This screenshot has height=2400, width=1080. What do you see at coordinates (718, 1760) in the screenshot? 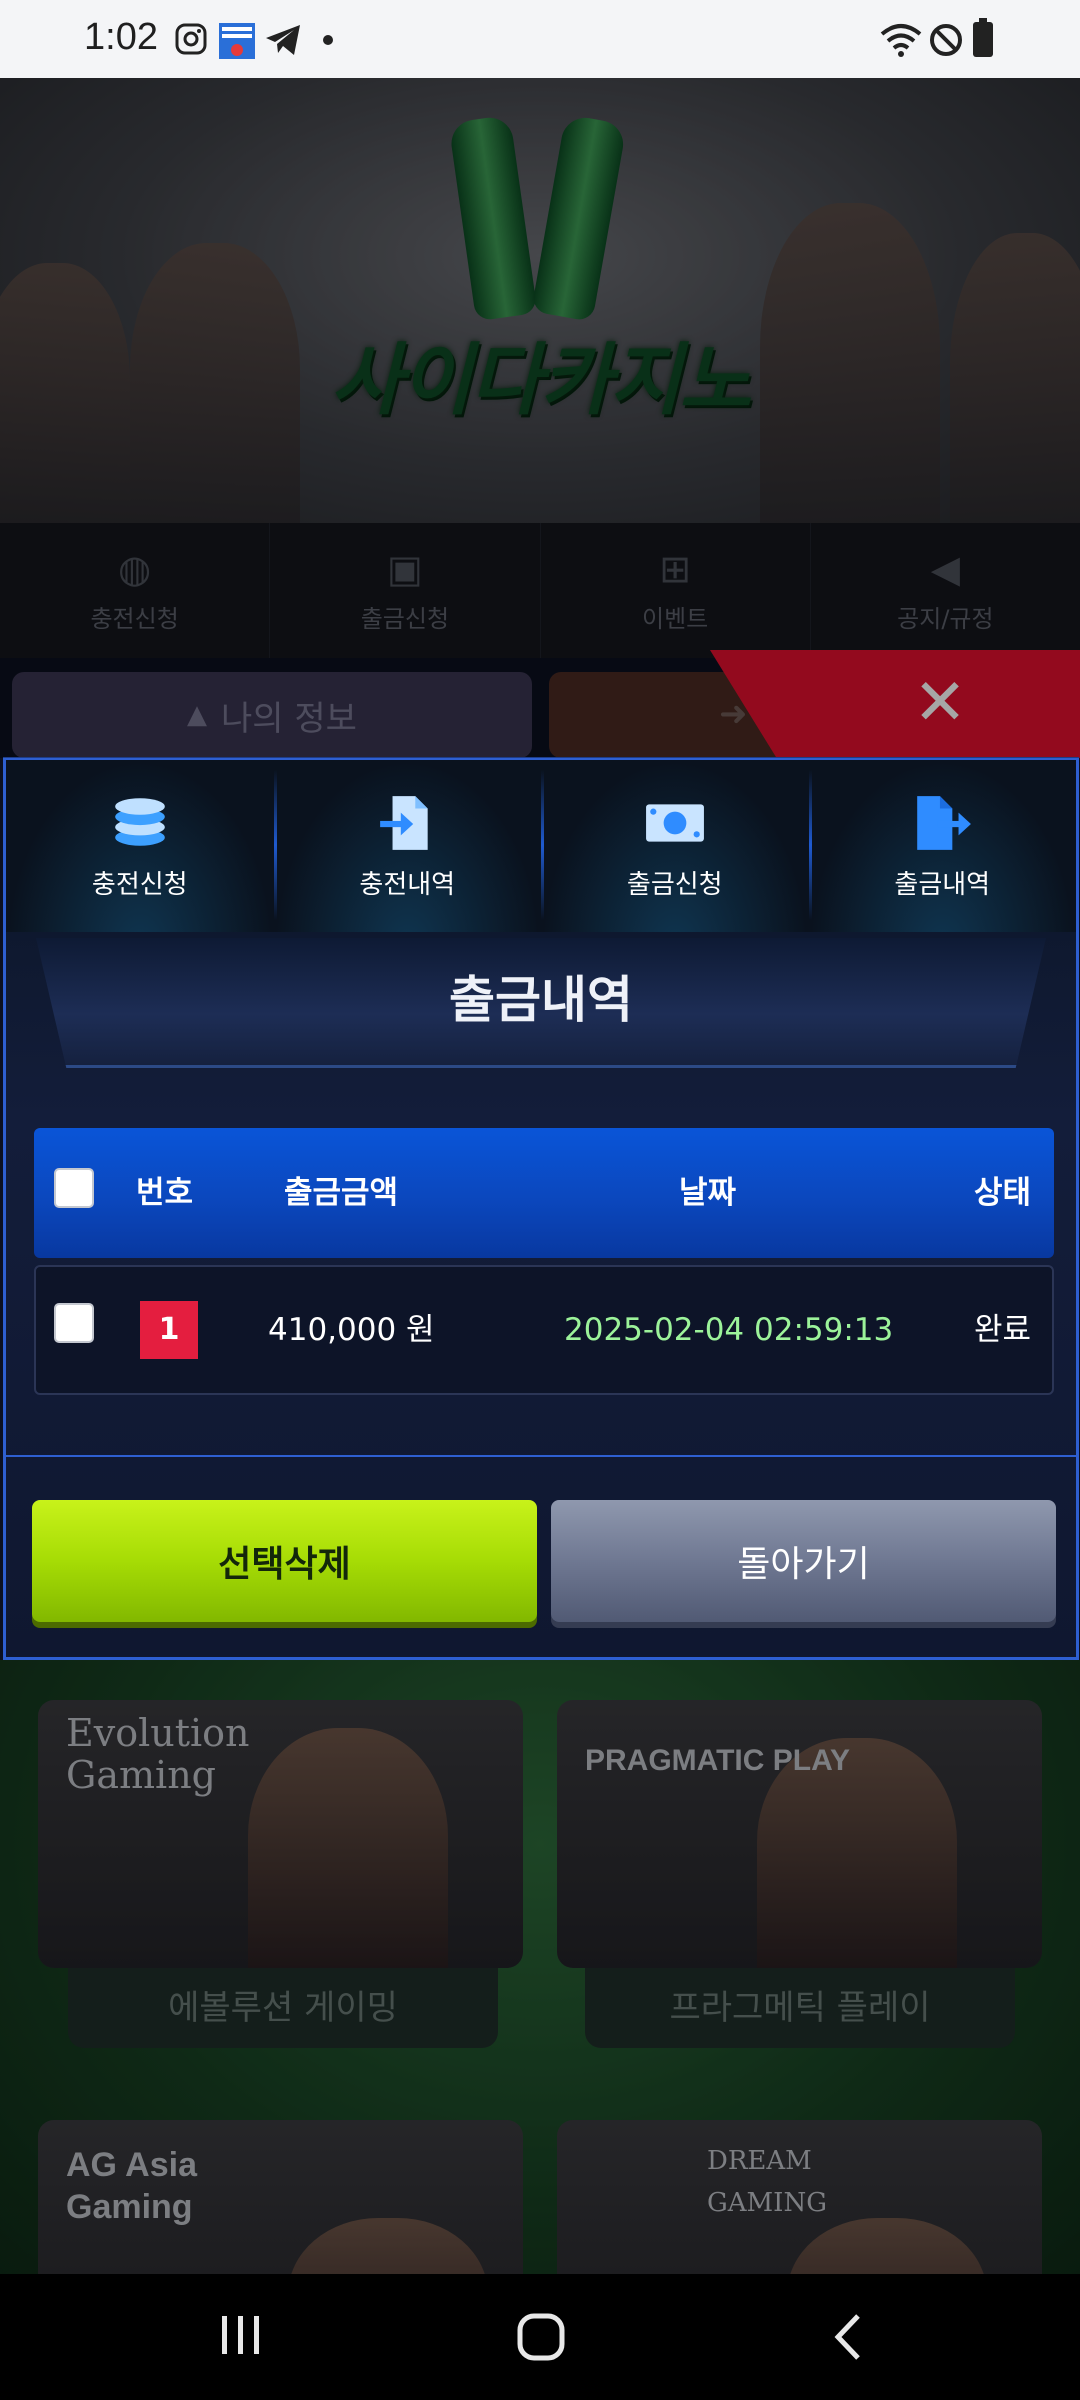
I see `game-brand: PRAGMATIC PLAY` at bounding box center [718, 1760].